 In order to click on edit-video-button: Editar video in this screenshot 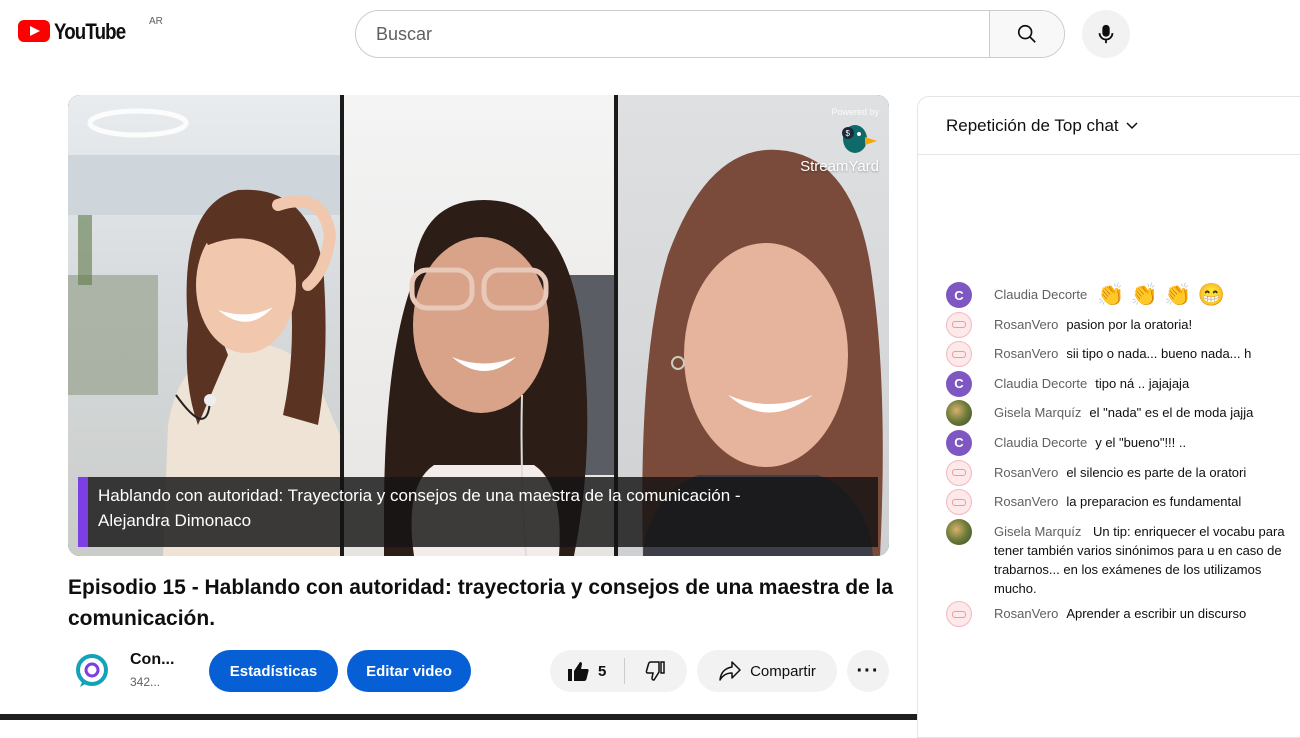, I will do `click(409, 671)`.